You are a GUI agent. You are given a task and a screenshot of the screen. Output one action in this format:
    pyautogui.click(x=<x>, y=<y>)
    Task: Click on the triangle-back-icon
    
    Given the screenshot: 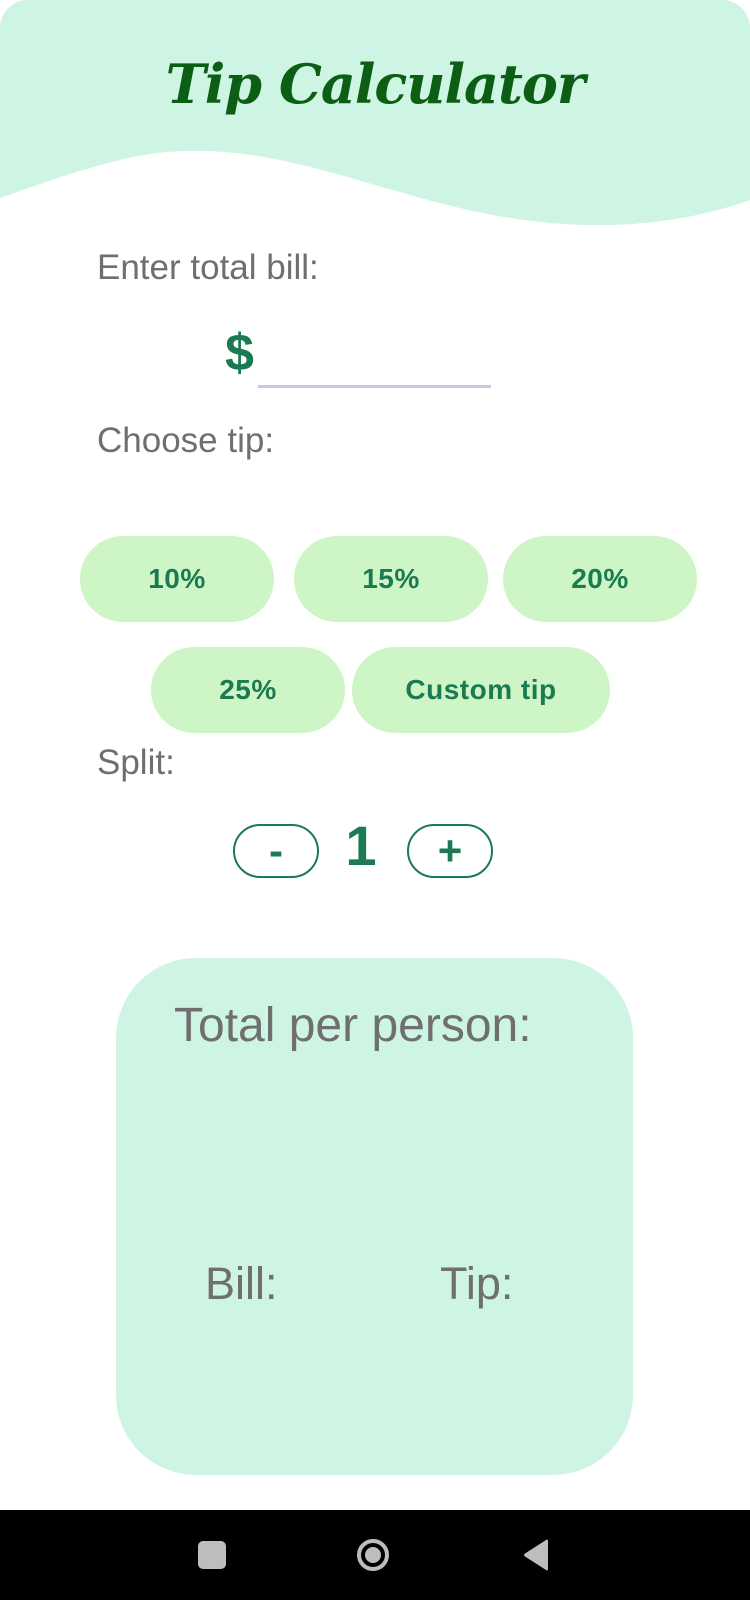 What is the action you would take?
    pyautogui.click(x=536, y=1555)
    